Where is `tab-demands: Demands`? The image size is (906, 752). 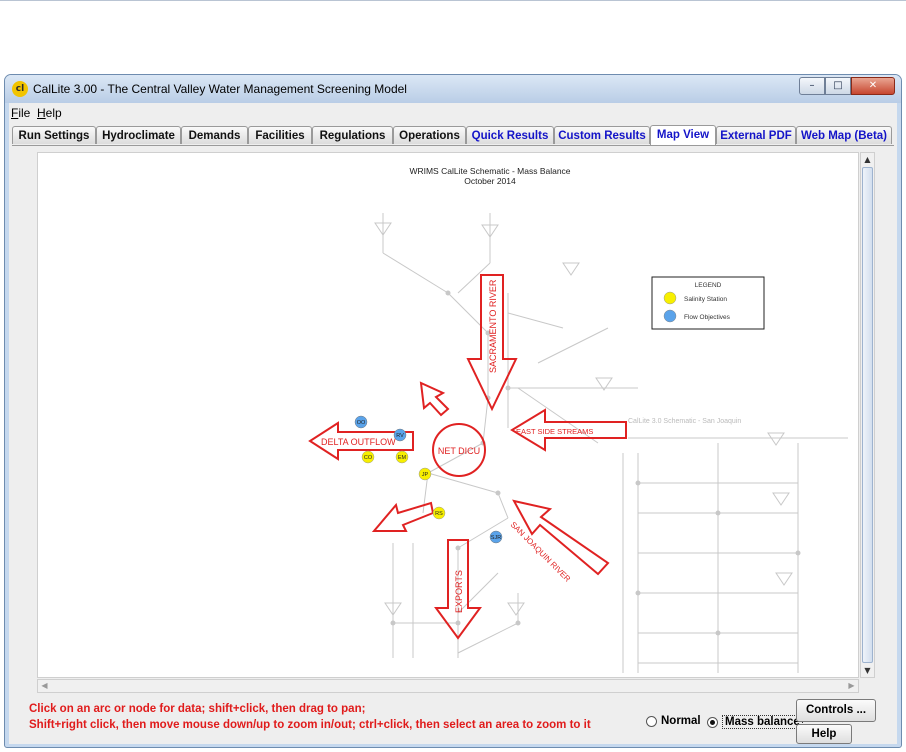 tab-demands: Demands is located at coordinates (214, 135).